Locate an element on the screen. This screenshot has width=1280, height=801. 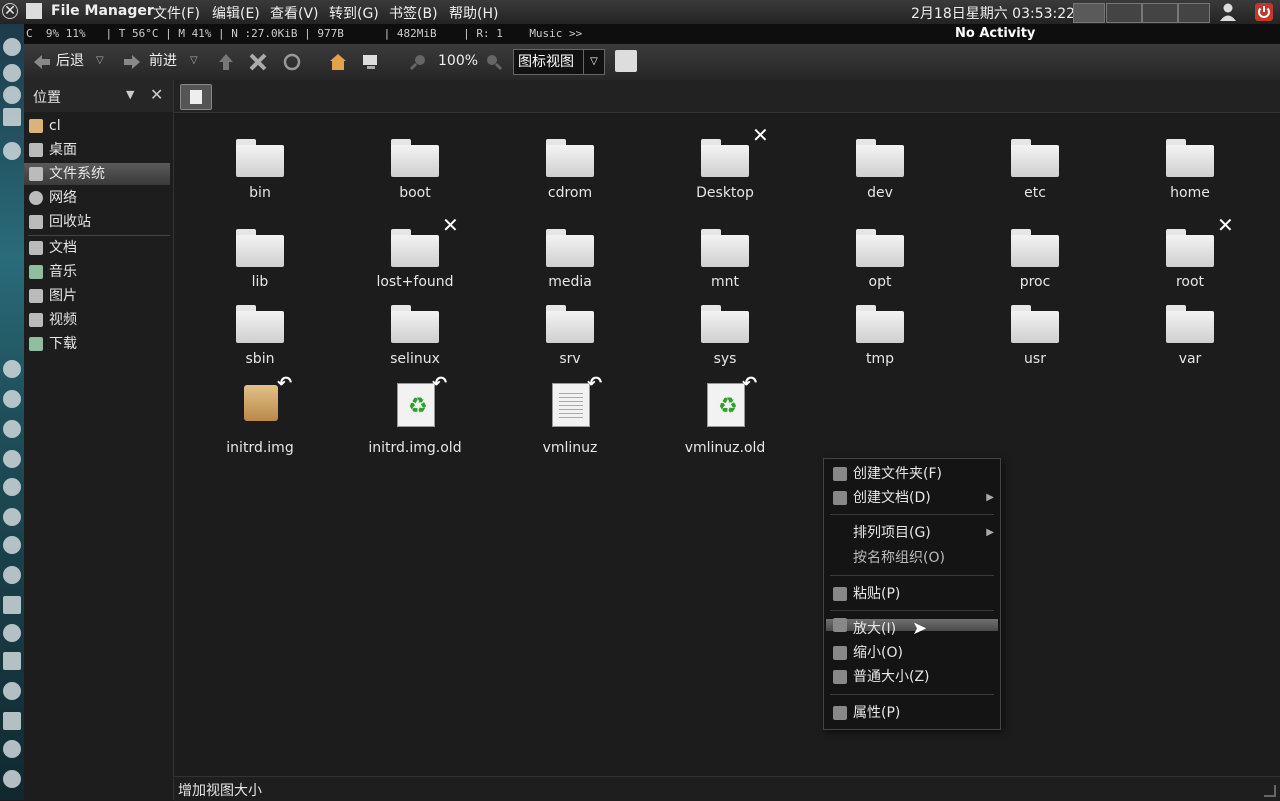
file-item: home is located at coordinates (1190, 177).